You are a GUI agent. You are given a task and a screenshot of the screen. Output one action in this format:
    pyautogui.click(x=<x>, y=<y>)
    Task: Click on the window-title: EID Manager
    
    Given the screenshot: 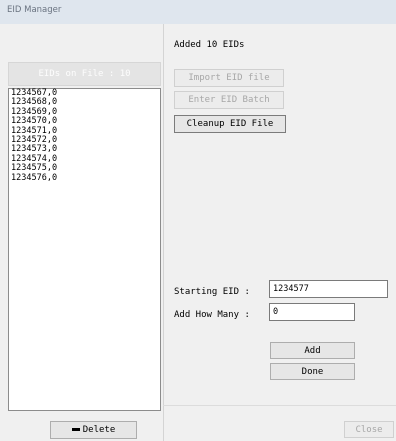 What is the action you would take?
    pyautogui.click(x=34, y=10)
    